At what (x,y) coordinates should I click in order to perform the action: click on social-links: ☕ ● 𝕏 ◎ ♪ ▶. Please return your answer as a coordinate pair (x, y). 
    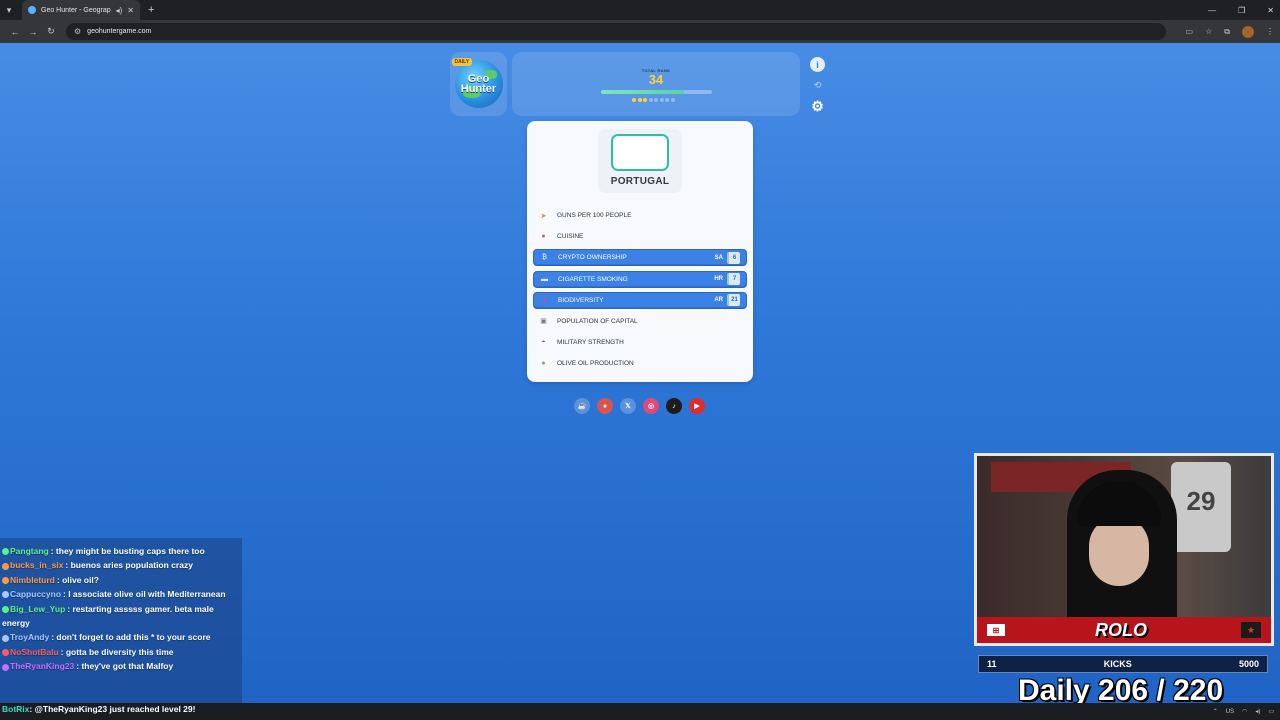
    Looking at the image, I should click on (639, 406).